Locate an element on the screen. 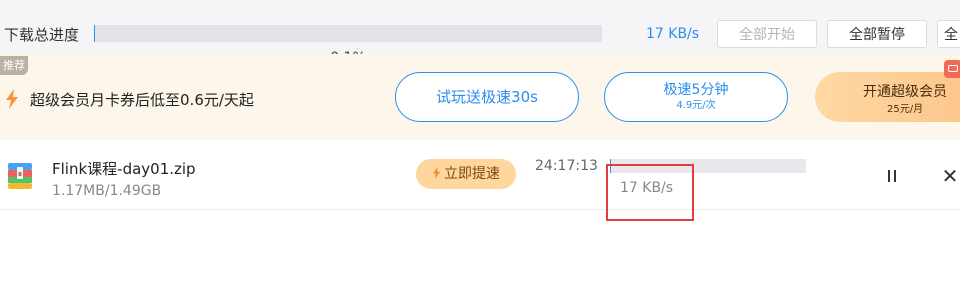 The image size is (960, 295). file-name: Flink课程-day01.zip is located at coordinates (124, 169).